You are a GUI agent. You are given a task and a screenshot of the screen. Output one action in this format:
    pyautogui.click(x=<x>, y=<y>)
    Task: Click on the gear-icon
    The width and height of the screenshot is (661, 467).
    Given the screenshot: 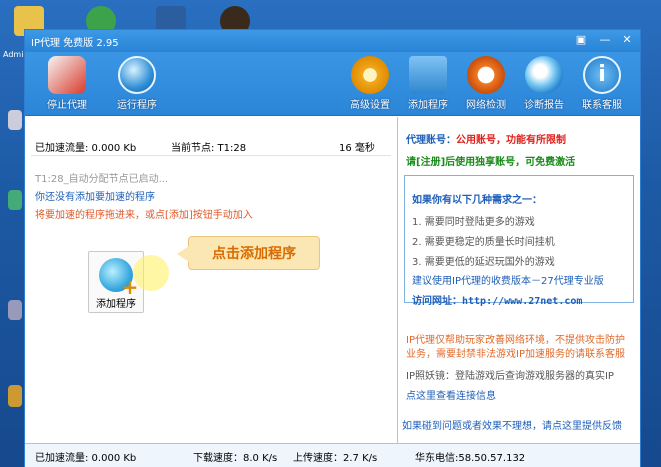 What is the action you would take?
    pyautogui.click(x=370, y=75)
    